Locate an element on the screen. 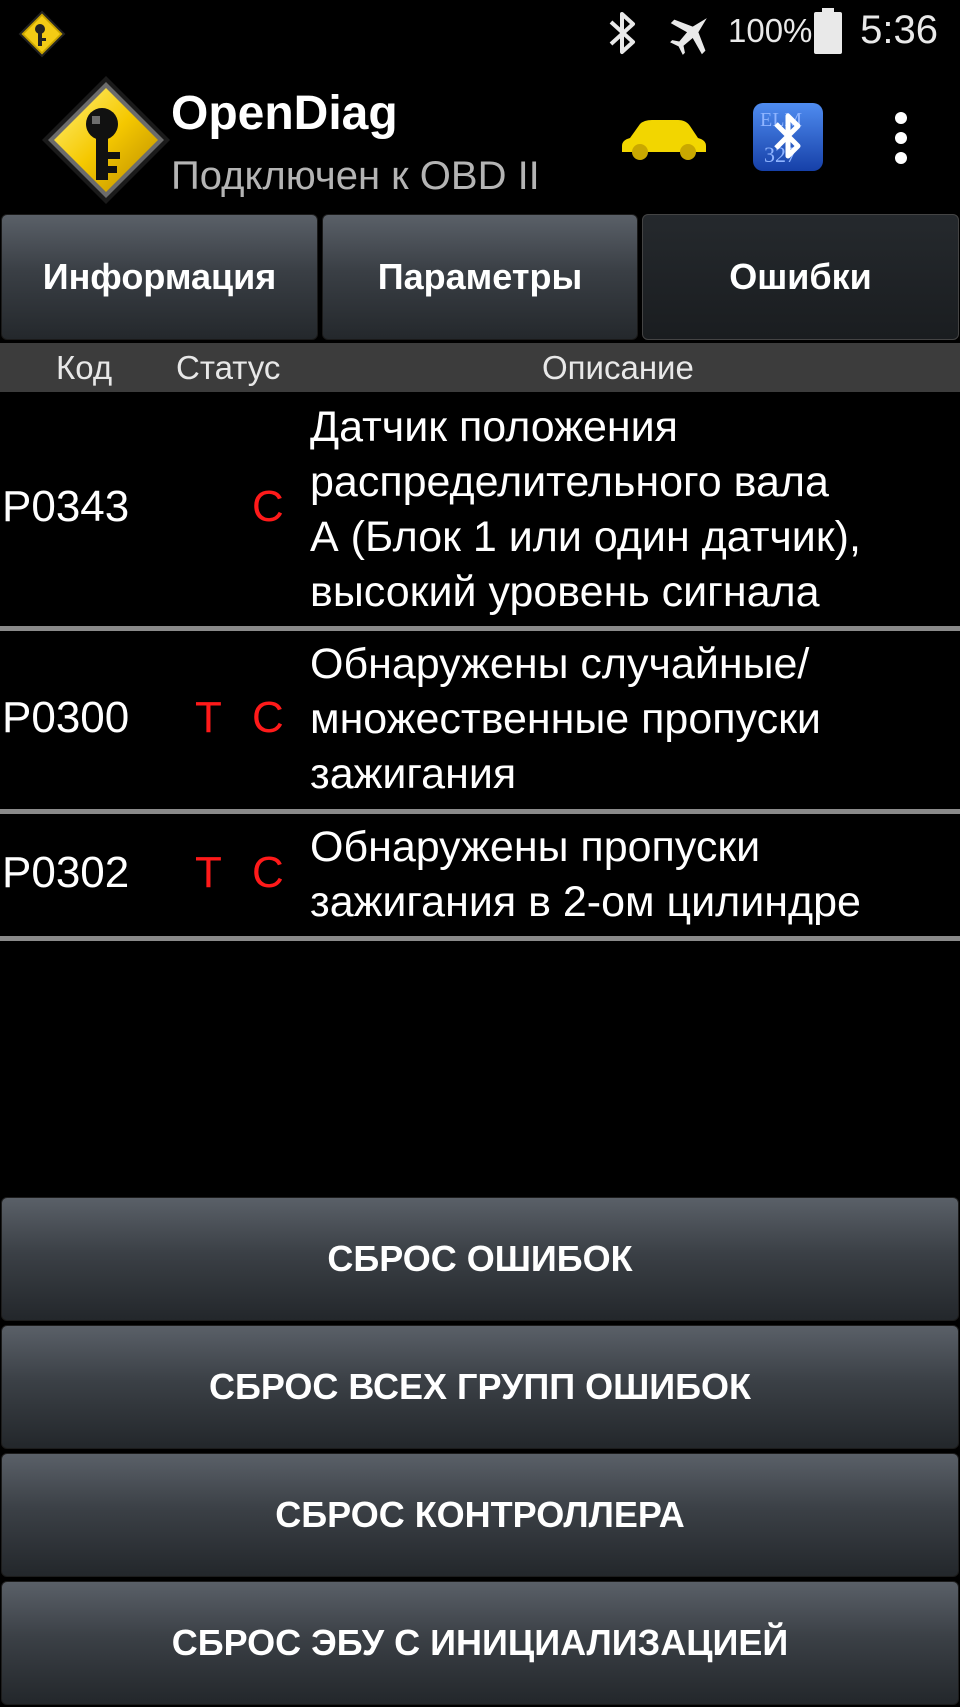 The width and height of the screenshot is (960, 1707). battery-percent: 100% is located at coordinates (770, 30).